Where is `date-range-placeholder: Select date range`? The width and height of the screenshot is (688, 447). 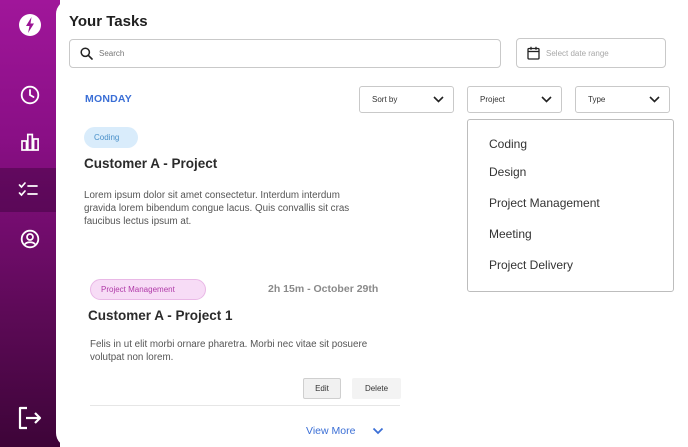
date-range-placeholder: Select date range is located at coordinates (577, 53).